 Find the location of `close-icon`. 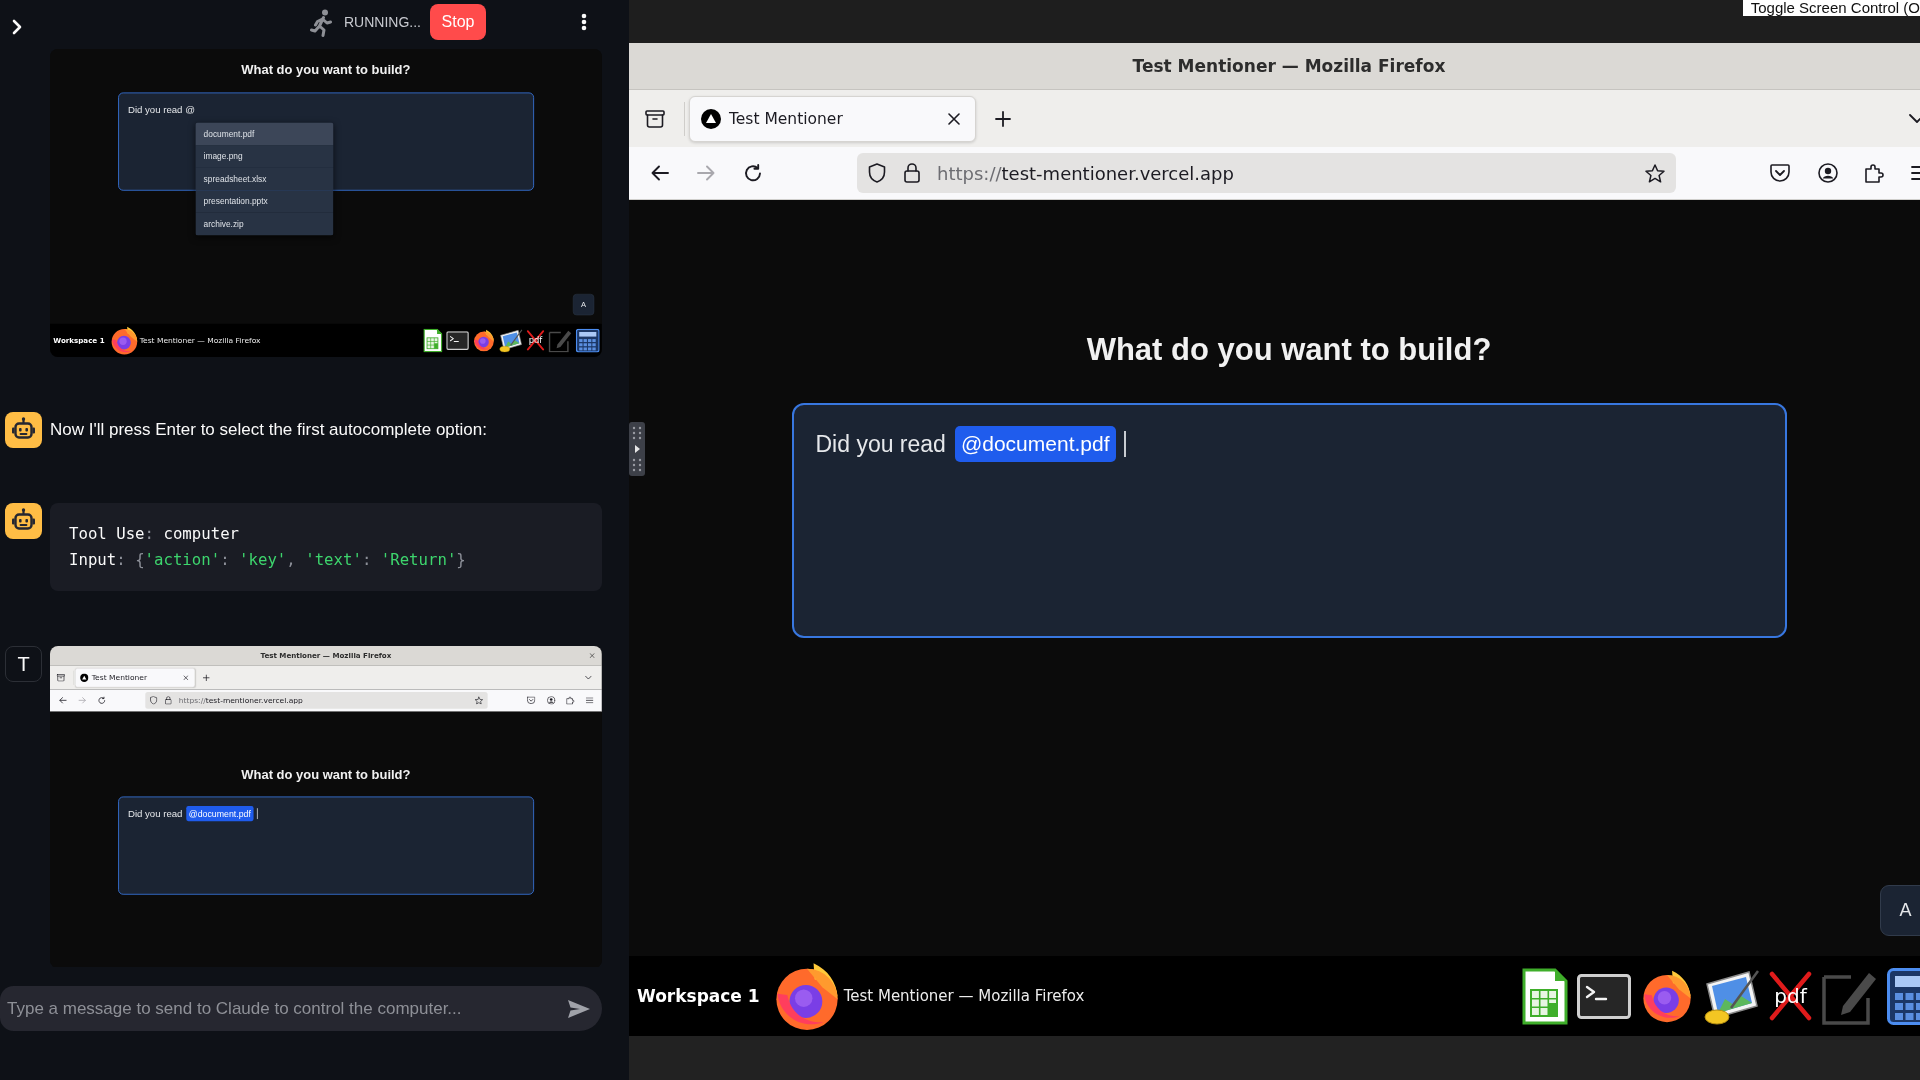

close-icon is located at coordinates (954, 118).